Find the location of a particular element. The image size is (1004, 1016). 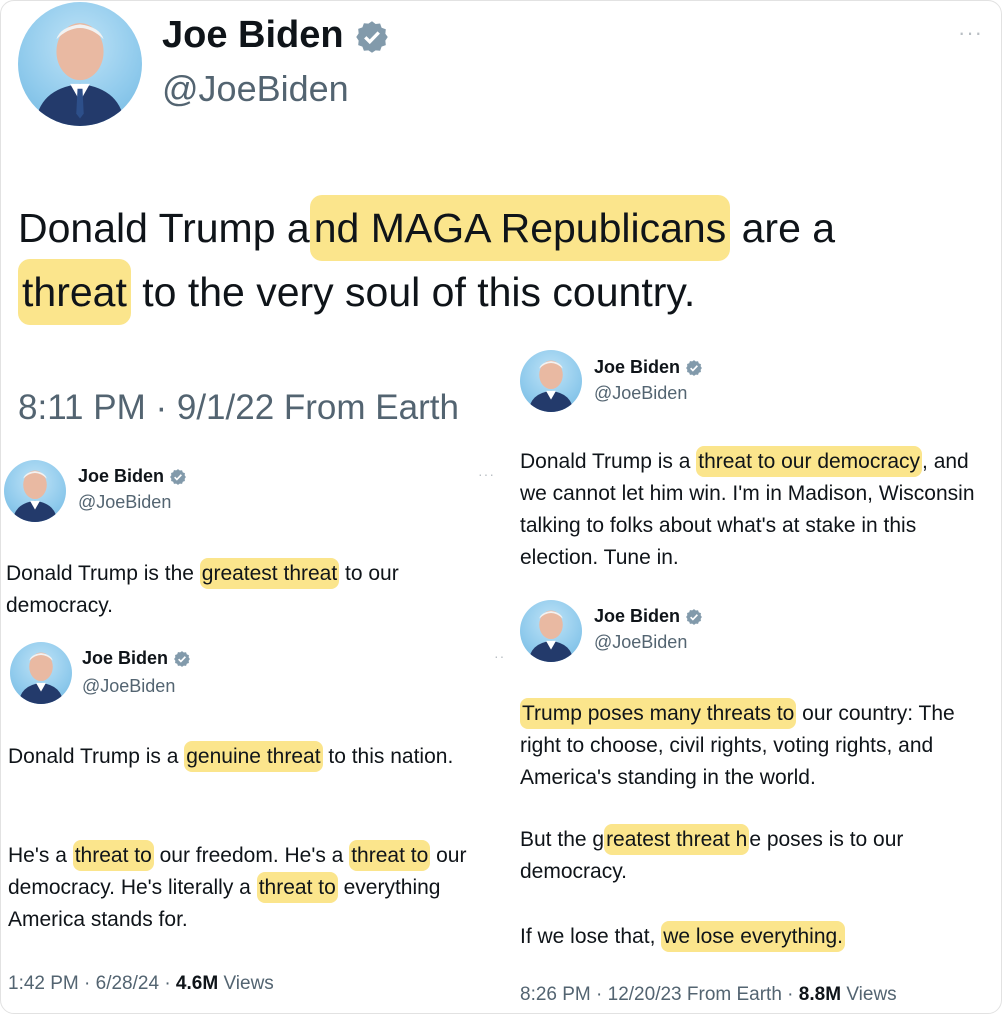

tweet-timestamp: 8:11 PM · 9/1/22 From Earth is located at coordinates (238, 408).